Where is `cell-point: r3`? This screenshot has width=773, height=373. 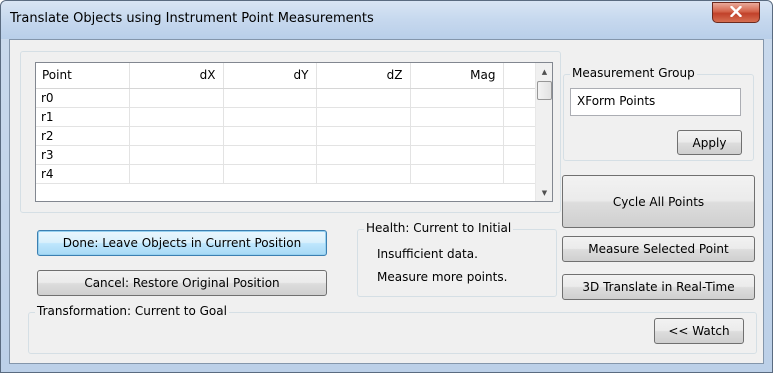
cell-point: r3 is located at coordinates (83, 155).